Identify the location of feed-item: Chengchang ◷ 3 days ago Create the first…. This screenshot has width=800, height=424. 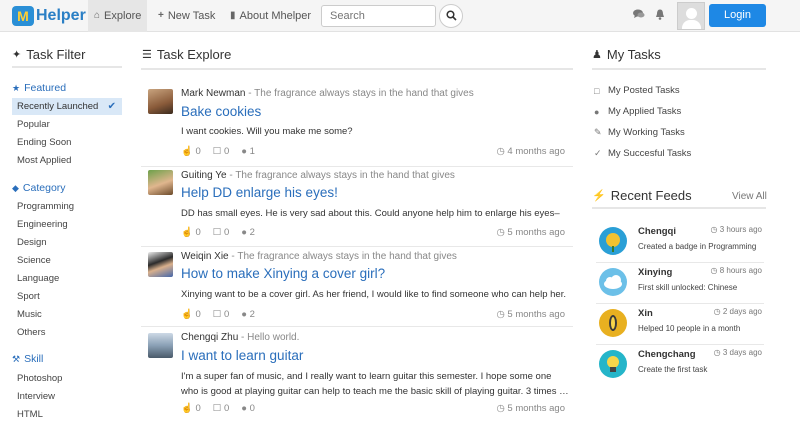
(680, 364).